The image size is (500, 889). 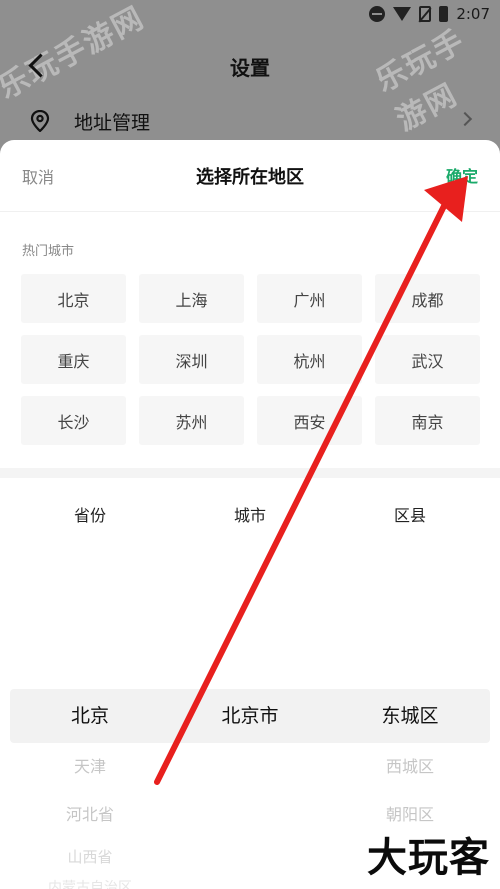 What do you see at coordinates (73, 298) in the screenshot?
I see `city-chip: 北京` at bounding box center [73, 298].